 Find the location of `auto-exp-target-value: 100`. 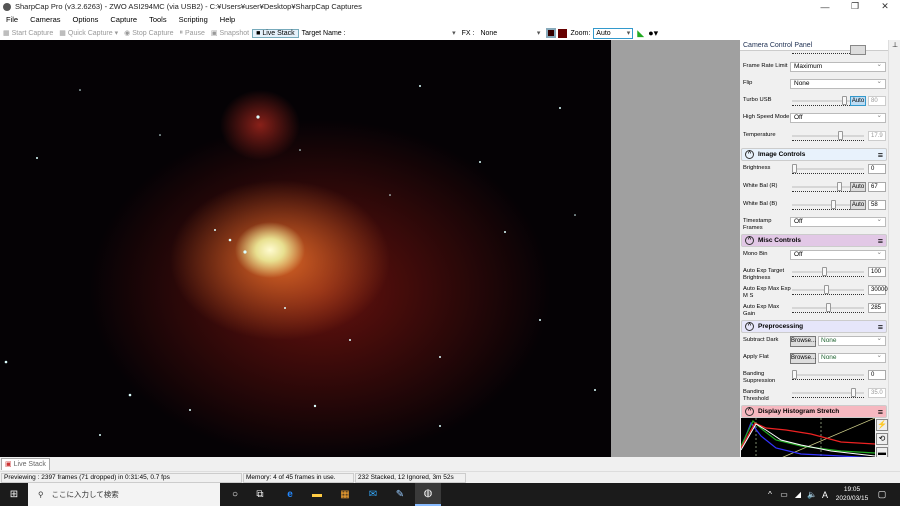

auto-exp-target-value: 100 is located at coordinates (877, 272).